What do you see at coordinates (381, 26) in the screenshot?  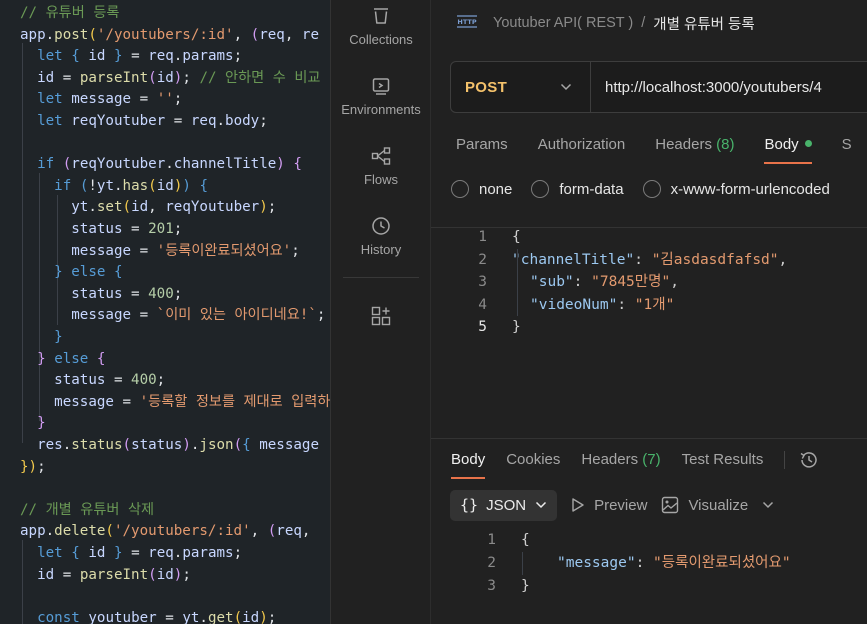 I see `sidebar-item-collections: Collections` at bounding box center [381, 26].